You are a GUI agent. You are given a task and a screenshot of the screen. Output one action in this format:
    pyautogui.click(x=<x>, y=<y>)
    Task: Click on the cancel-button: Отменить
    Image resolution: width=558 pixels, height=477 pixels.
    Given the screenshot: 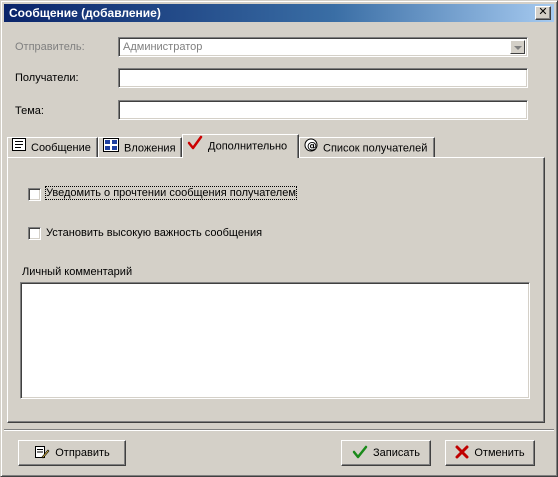 What is the action you would take?
    pyautogui.click(x=490, y=453)
    